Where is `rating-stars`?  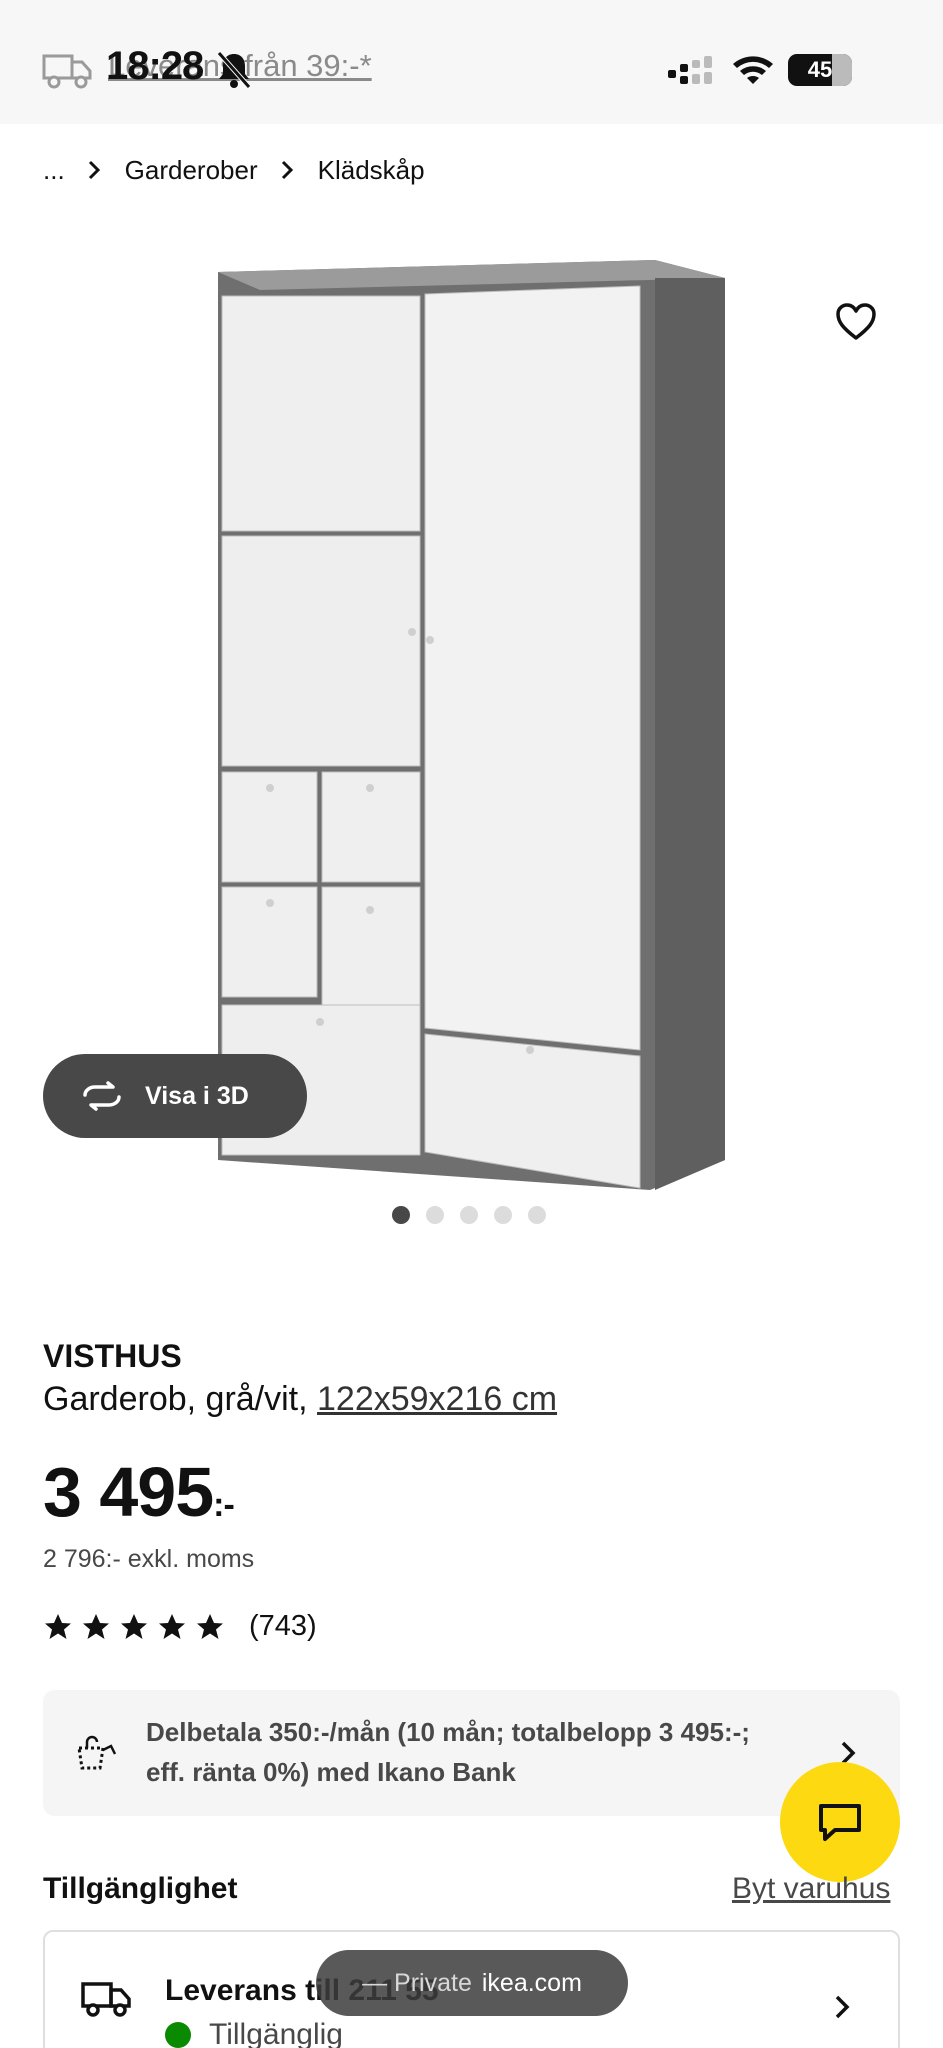 rating-stars is located at coordinates (138, 1627).